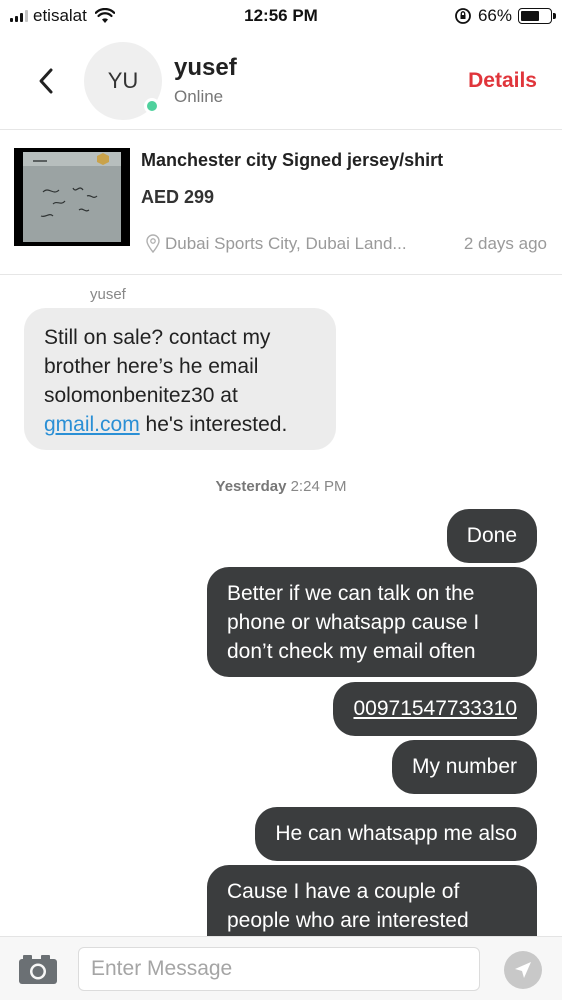  I want to click on status-bar: etisalat 12:56 PM 66%, so click(281, 16).